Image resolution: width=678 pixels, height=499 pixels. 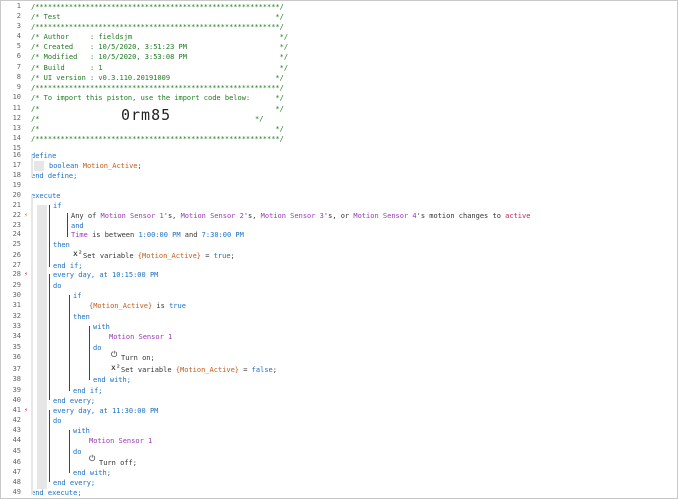 What do you see at coordinates (35, 119) in the screenshot?
I see `comment-open: /*` at bounding box center [35, 119].